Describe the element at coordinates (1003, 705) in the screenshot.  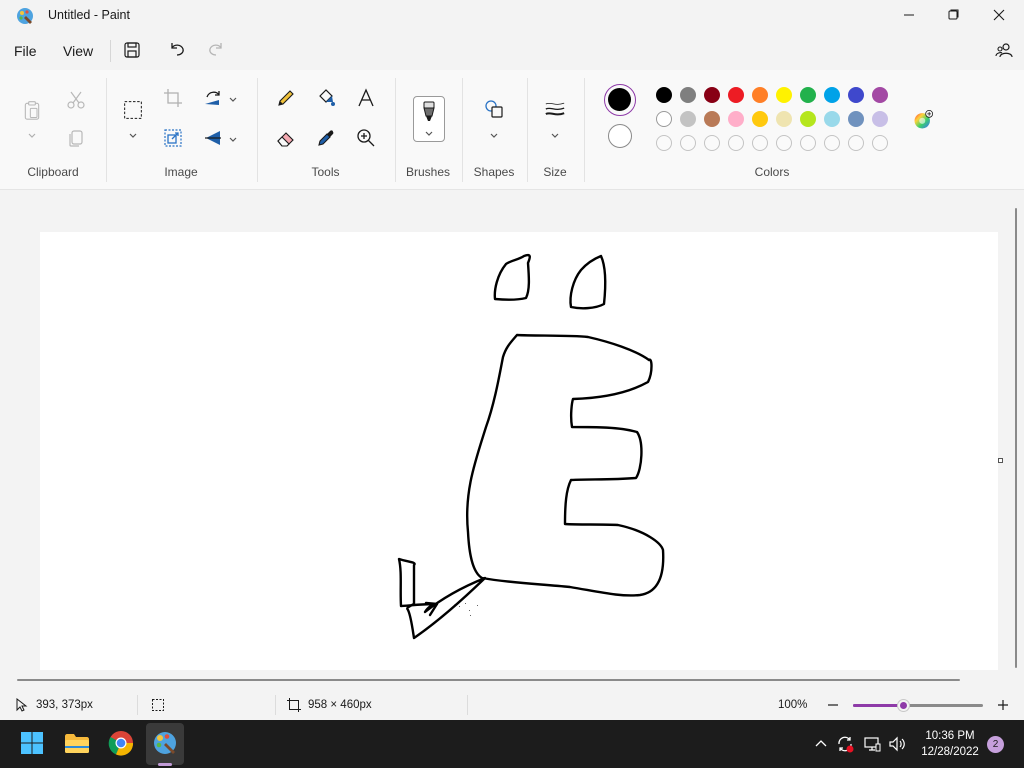
I see `zoom-in-button` at that location.